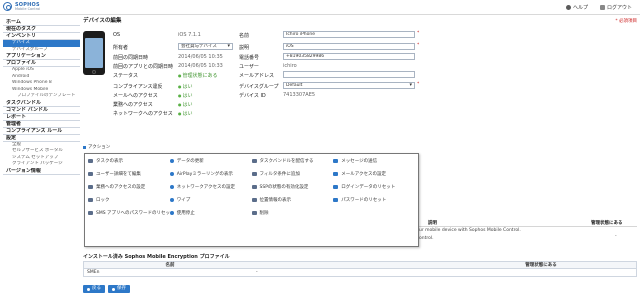 The height and width of the screenshot is (295, 640). Describe the element at coordinates (200, 66) in the screenshot. I see `last-app-sync-value: 2014/06/05 10:33` at that location.